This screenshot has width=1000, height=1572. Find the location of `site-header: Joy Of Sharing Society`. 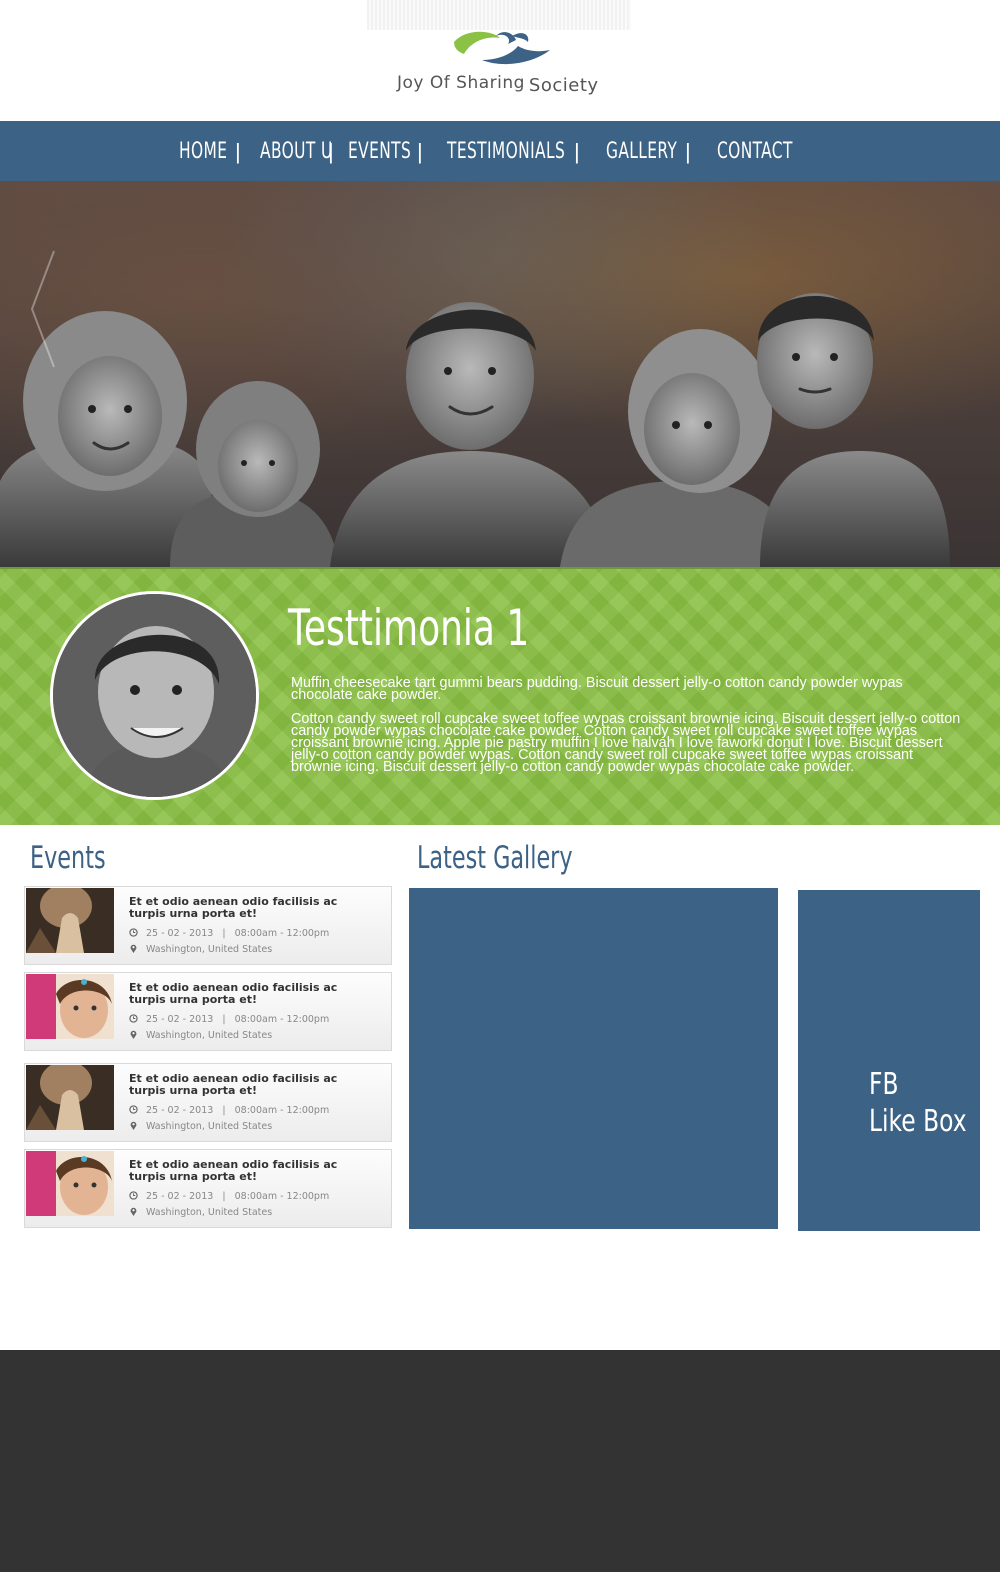

site-header: Joy Of Sharing Society is located at coordinates (500, 60).